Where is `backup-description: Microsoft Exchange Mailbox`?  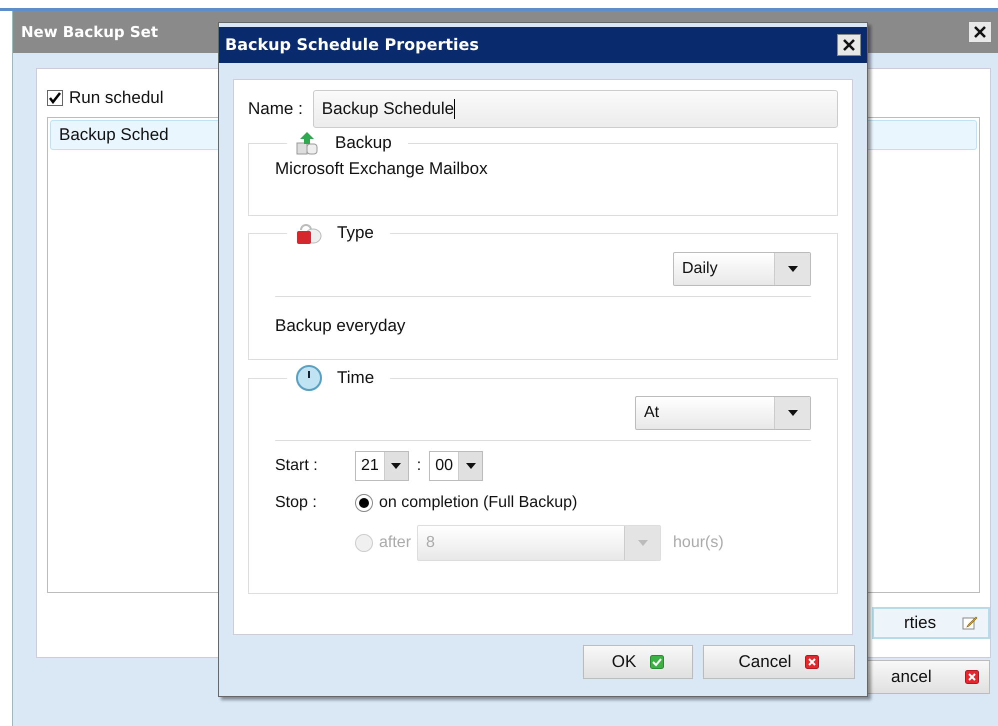 backup-description: Microsoft Exchange Mailbox is located at coordinates (382, 169).